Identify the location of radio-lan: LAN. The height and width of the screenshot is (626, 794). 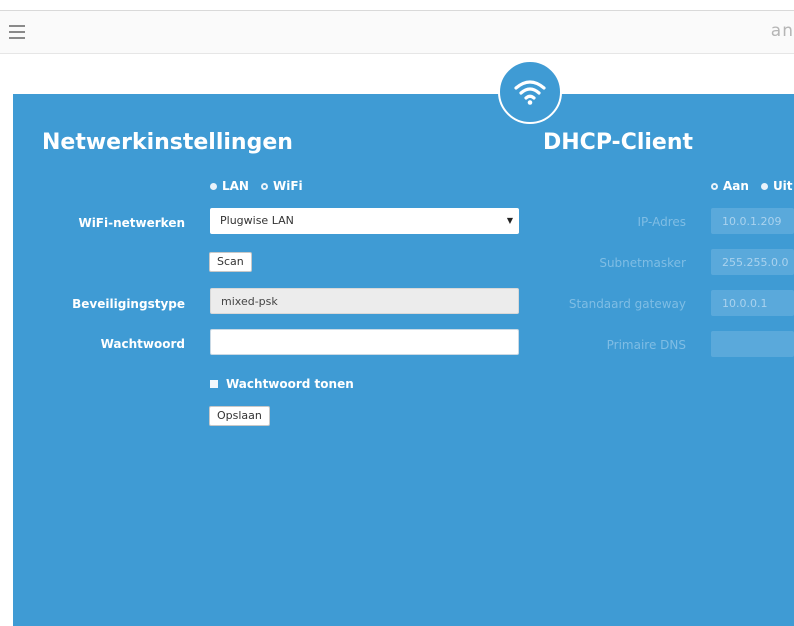
(229, 186).